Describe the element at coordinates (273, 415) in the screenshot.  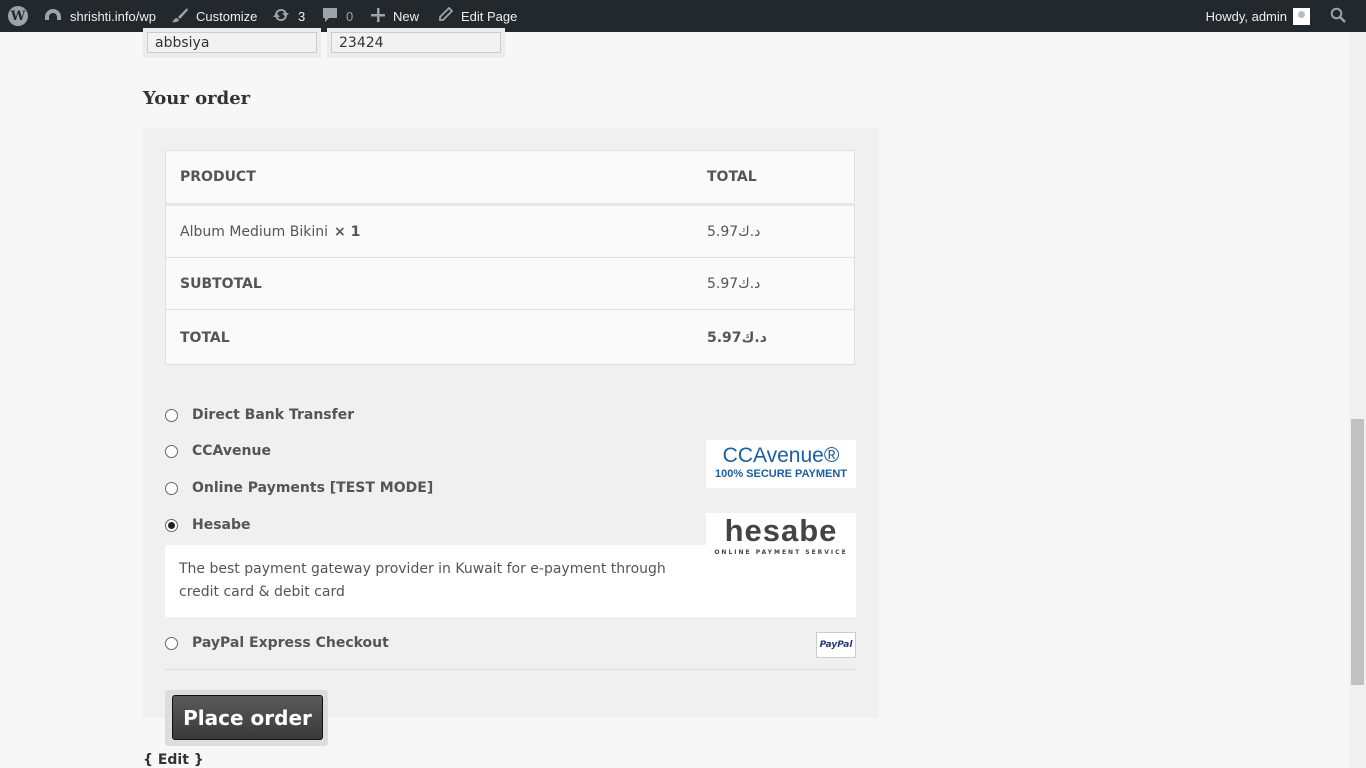
I see `payment-method-label: Direct Bank Transfer` at that location.